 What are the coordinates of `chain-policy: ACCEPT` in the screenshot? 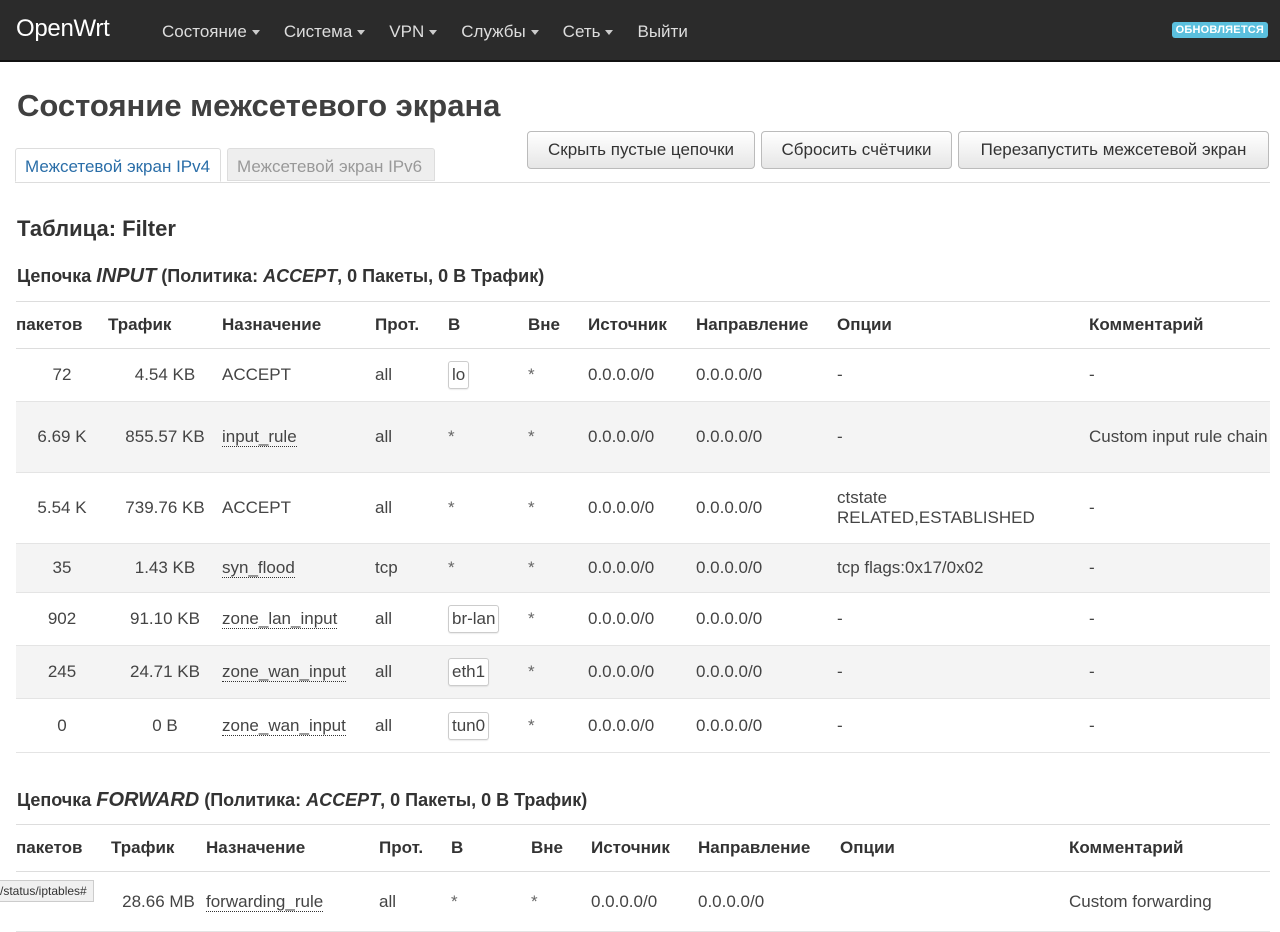 It's located at (343, 800).